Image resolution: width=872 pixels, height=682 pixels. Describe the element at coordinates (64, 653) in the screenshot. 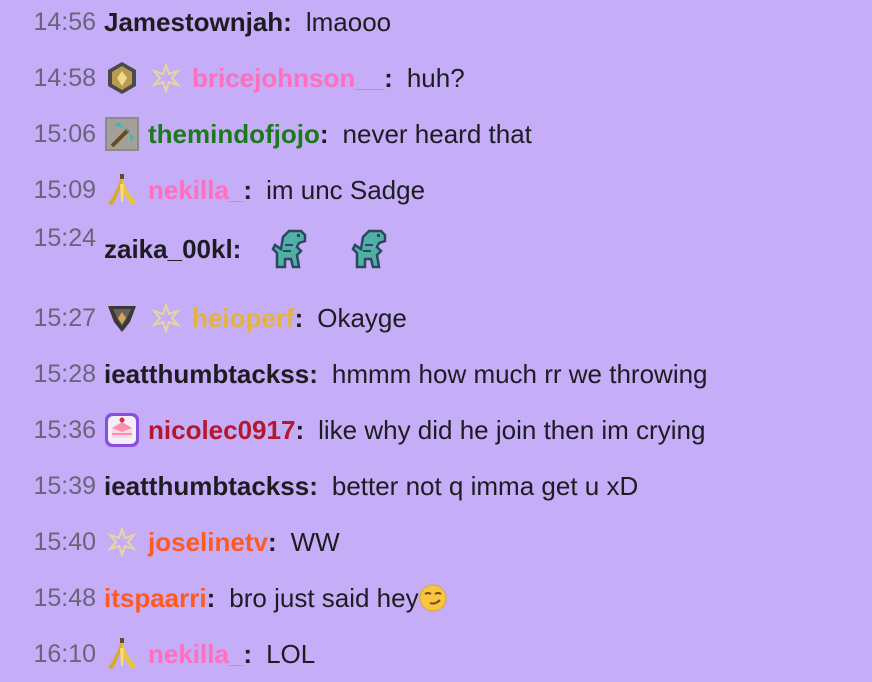

I see `message-timestamp: 16:10` at that location.